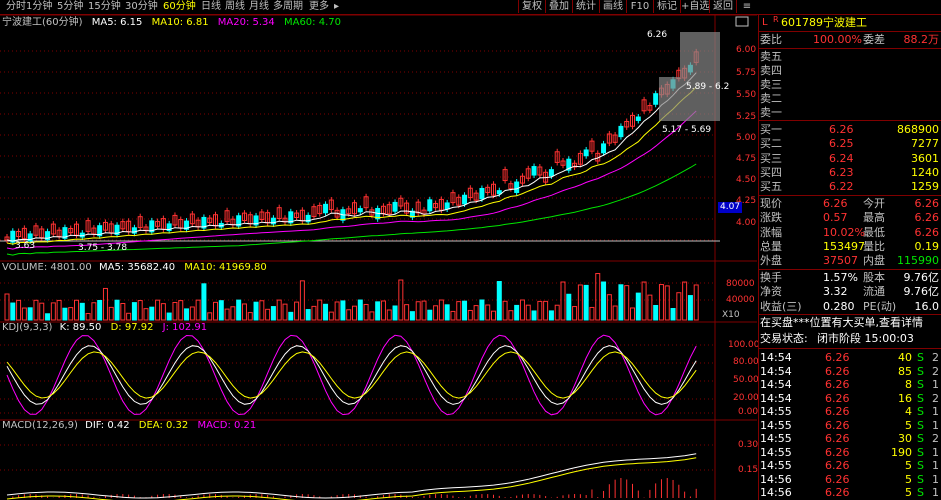 This screenshot has height=500, width=941. I want to click on sell-level-row: 卖一, so click(850, 113).